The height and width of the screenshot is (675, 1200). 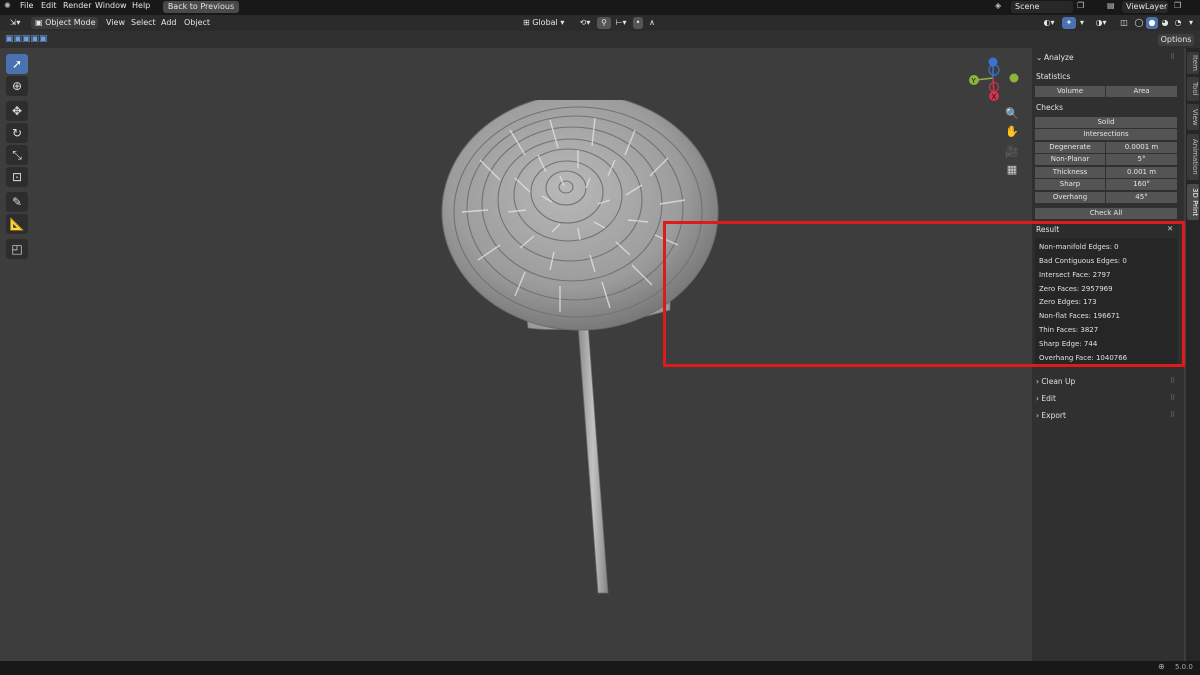 I want to click on menu-edit: Edit, so click(x=49, y=5).